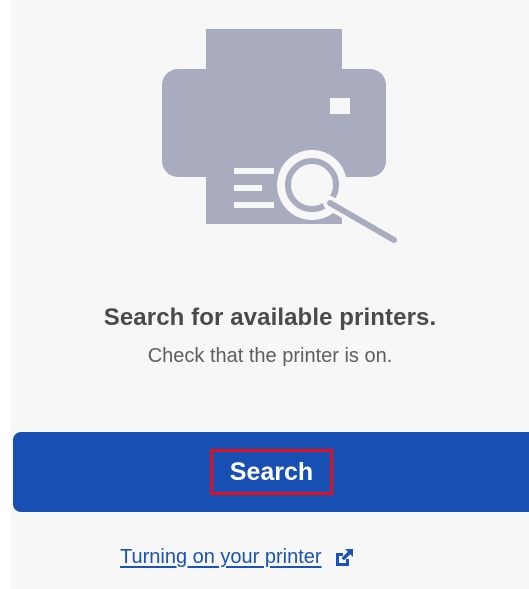  I want to click on turning-on-printer-link: Turning on your printer, so click(237, 557).